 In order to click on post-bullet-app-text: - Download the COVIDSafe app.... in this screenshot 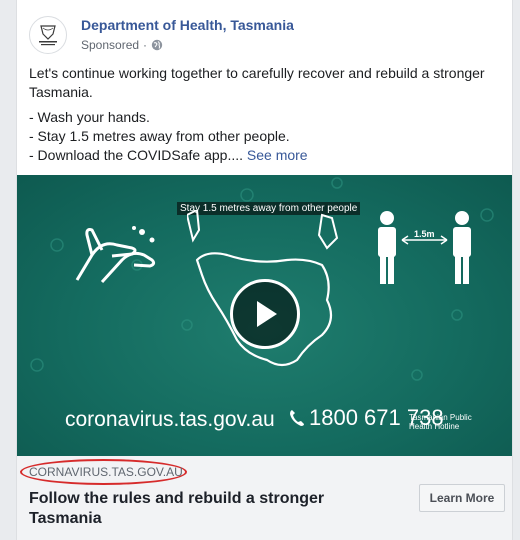, I will do `click(136, 155)`.